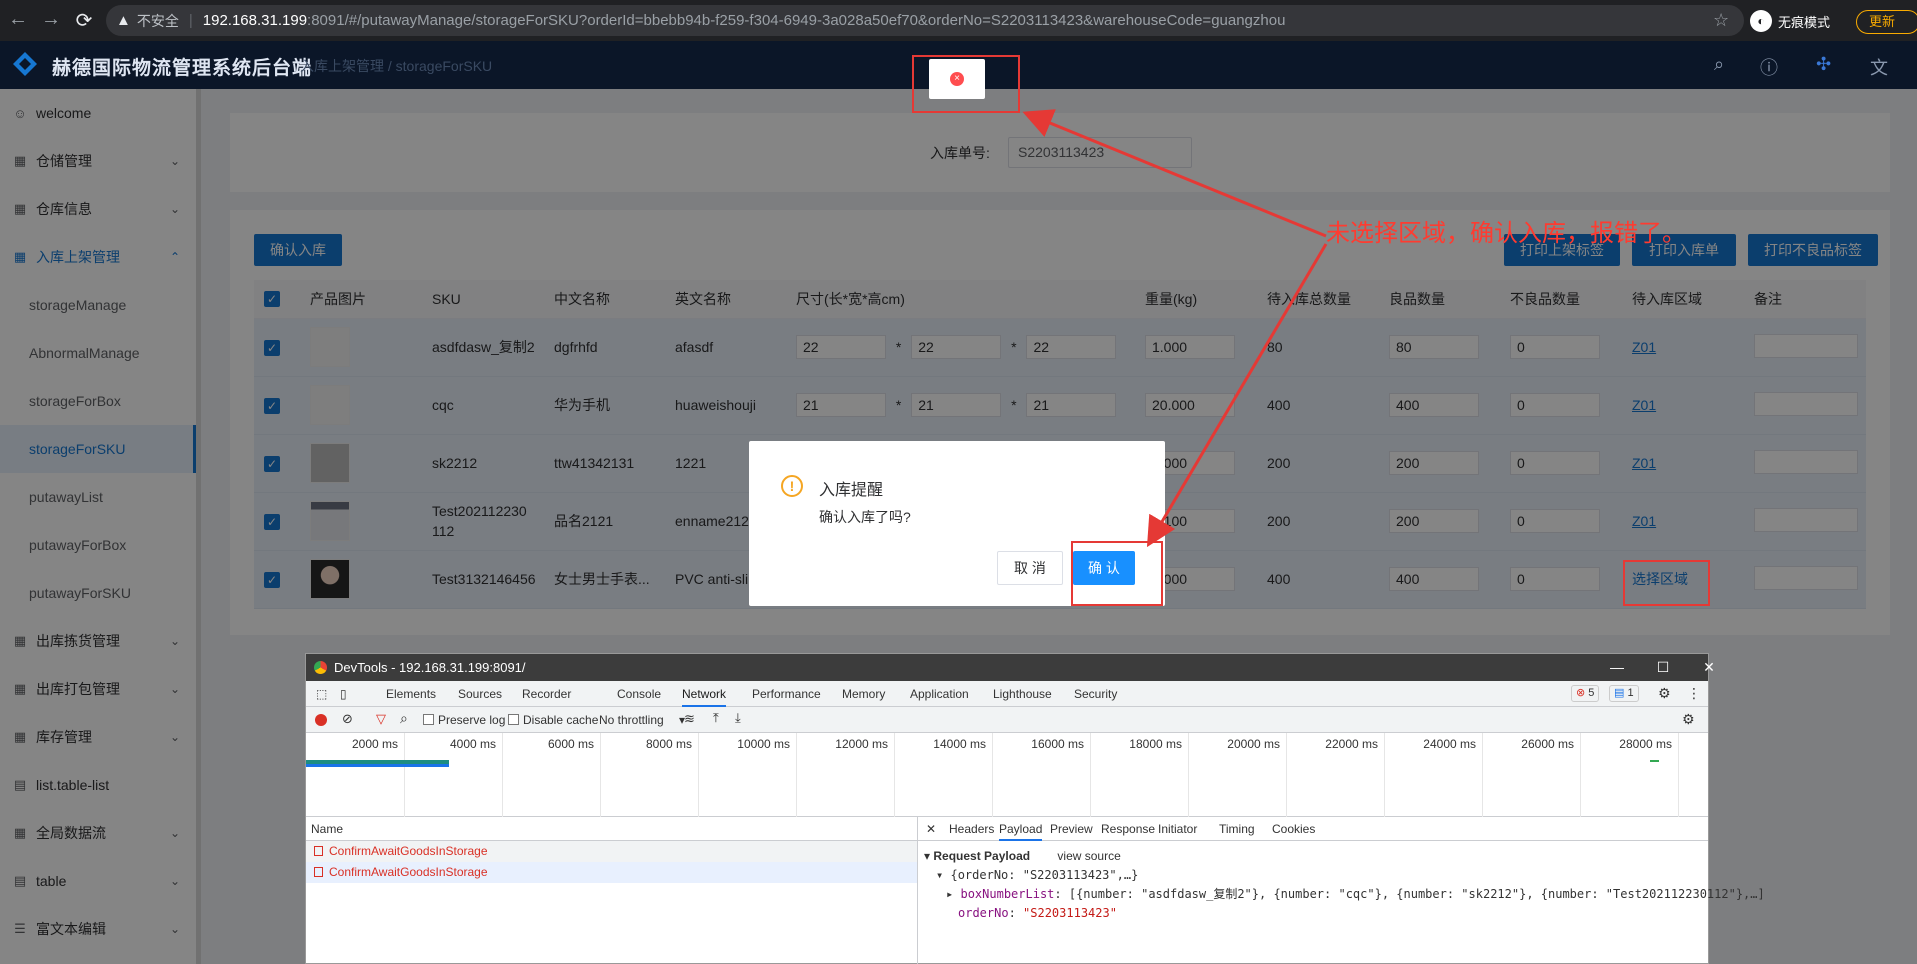 The image size is (1917, 964). Describe the element at coordinates (1237, 829) in the screenshot. I see `tab-timing: Timing` at that location.